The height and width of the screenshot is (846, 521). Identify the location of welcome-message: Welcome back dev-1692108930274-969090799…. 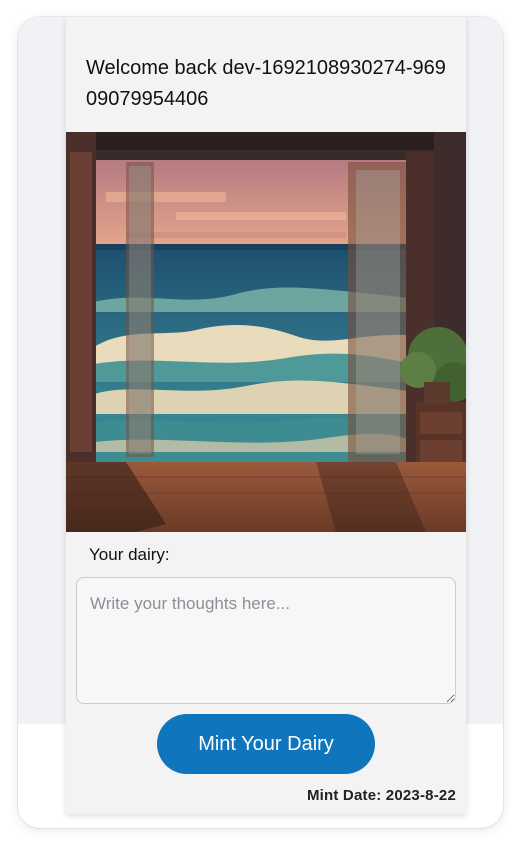
(266, 83).